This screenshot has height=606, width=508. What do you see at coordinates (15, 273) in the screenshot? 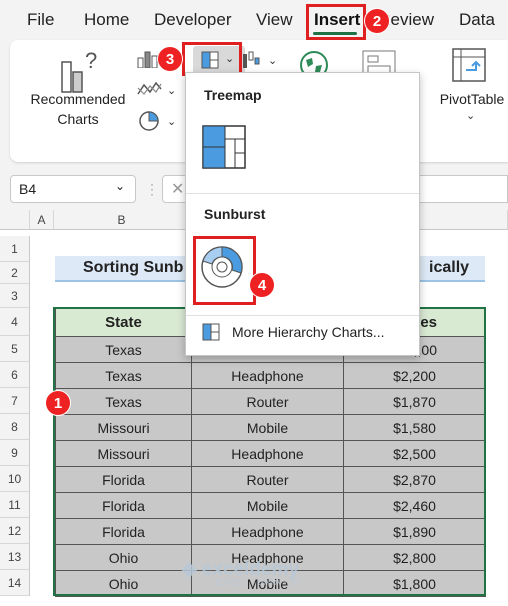
I see `row-header: 2` at bounding box center [15, 273].